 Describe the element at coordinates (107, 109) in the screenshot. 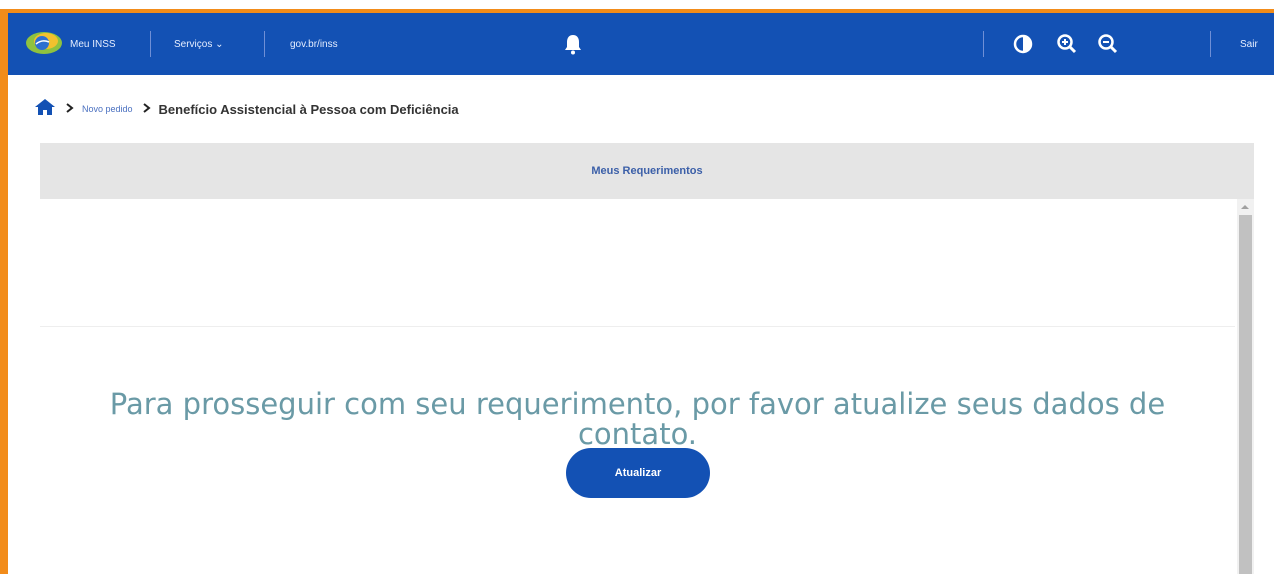

I see `breadcrumb-step-link: Novo pedido` at that location.